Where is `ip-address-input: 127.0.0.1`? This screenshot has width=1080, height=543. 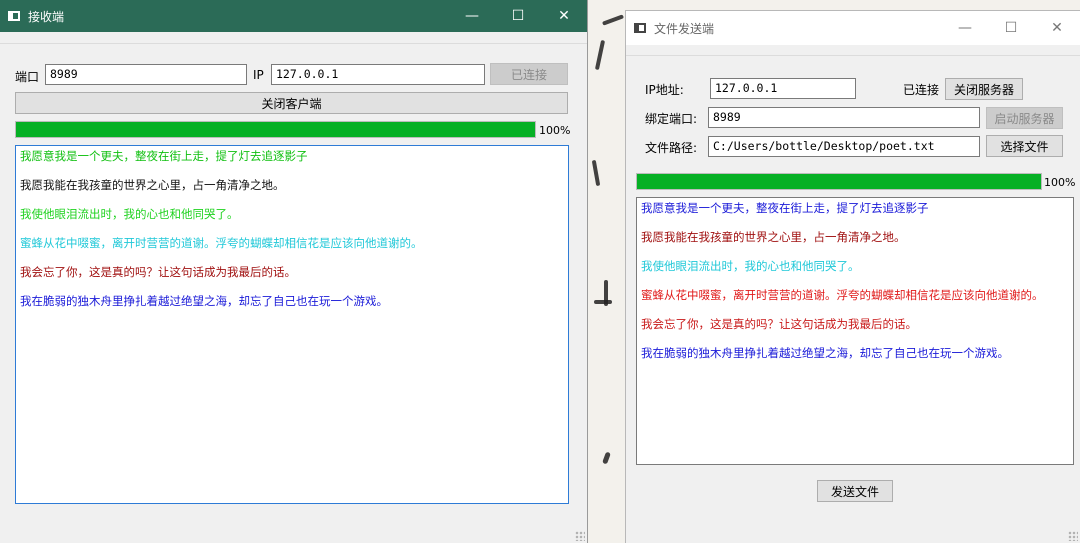 ip-address-input: 127.0.0.1 is located at coordinates (783, 88).